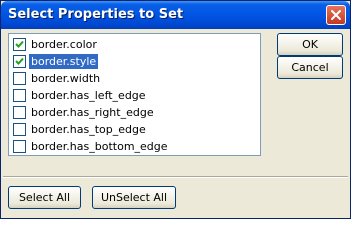 The width and height of the screenshot is (351, 240). Describe the element at coordinates (64, 44) in the screenshot. I see `property-label: border.color` at that location.